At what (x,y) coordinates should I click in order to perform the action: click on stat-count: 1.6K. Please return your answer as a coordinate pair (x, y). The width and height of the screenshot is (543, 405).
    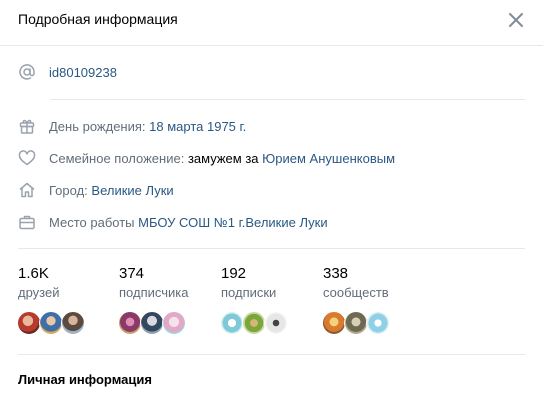
    Looking at the image, I should click on (33, 273).